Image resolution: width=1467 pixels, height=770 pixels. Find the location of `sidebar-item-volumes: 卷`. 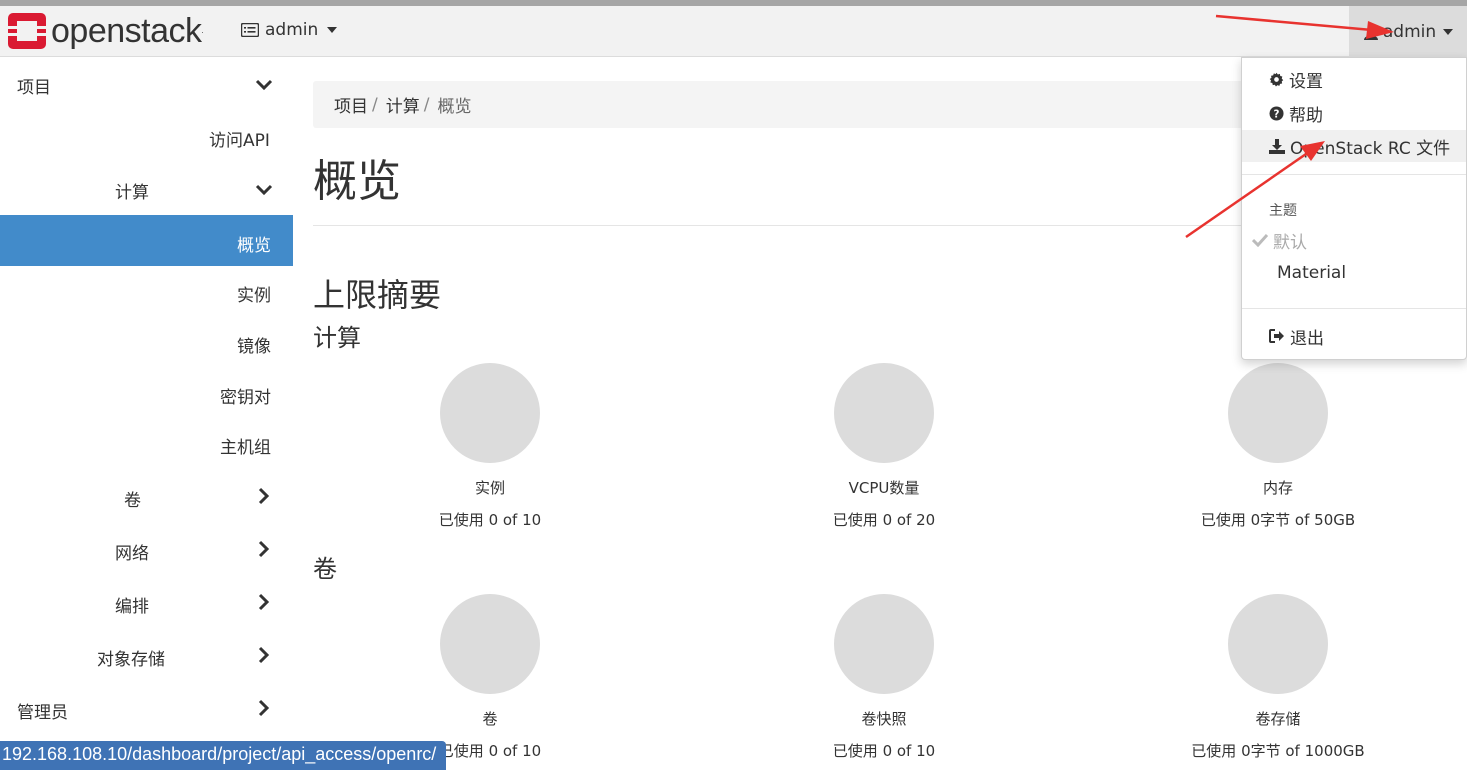

sidebar-item-volumes: 卷 is located at coordinates (132, 498).